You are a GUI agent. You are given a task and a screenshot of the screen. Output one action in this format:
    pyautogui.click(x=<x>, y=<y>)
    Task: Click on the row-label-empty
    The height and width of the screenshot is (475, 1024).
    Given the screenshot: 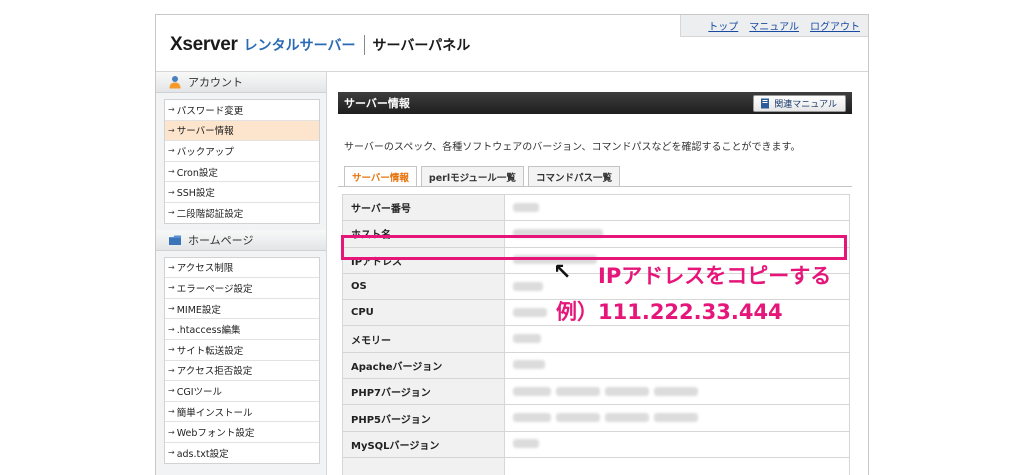 What is the action you would take?
    pyautogui.click(x=423, y=465)
    